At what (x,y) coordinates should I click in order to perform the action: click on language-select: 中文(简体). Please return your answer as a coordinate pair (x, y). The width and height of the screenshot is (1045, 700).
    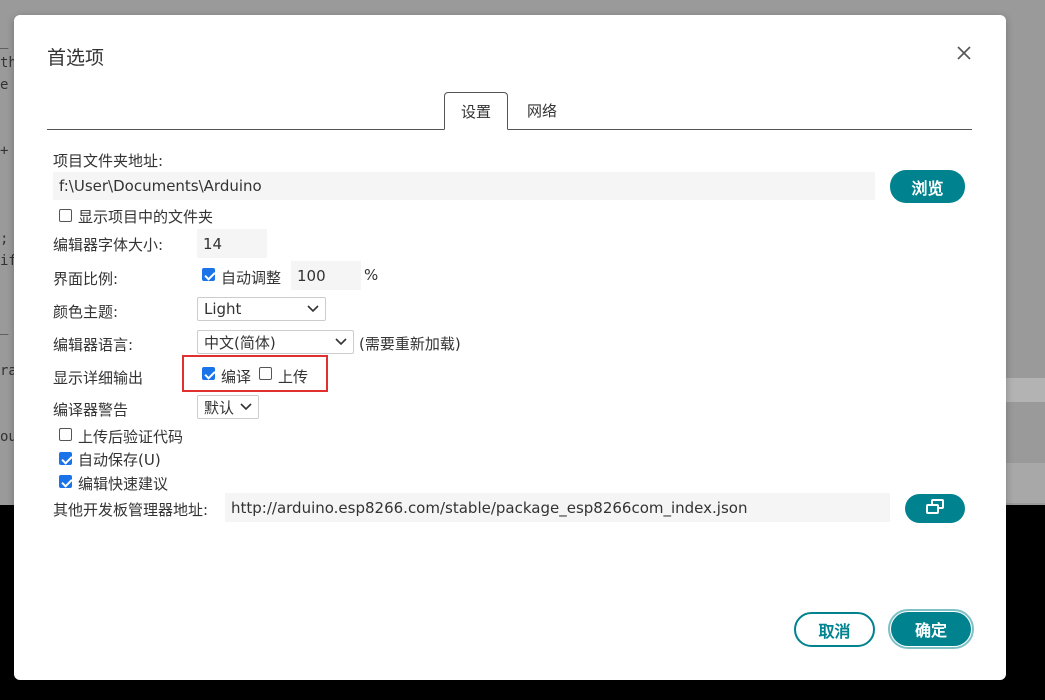
    Looking at the image, I should click on (275, 342).